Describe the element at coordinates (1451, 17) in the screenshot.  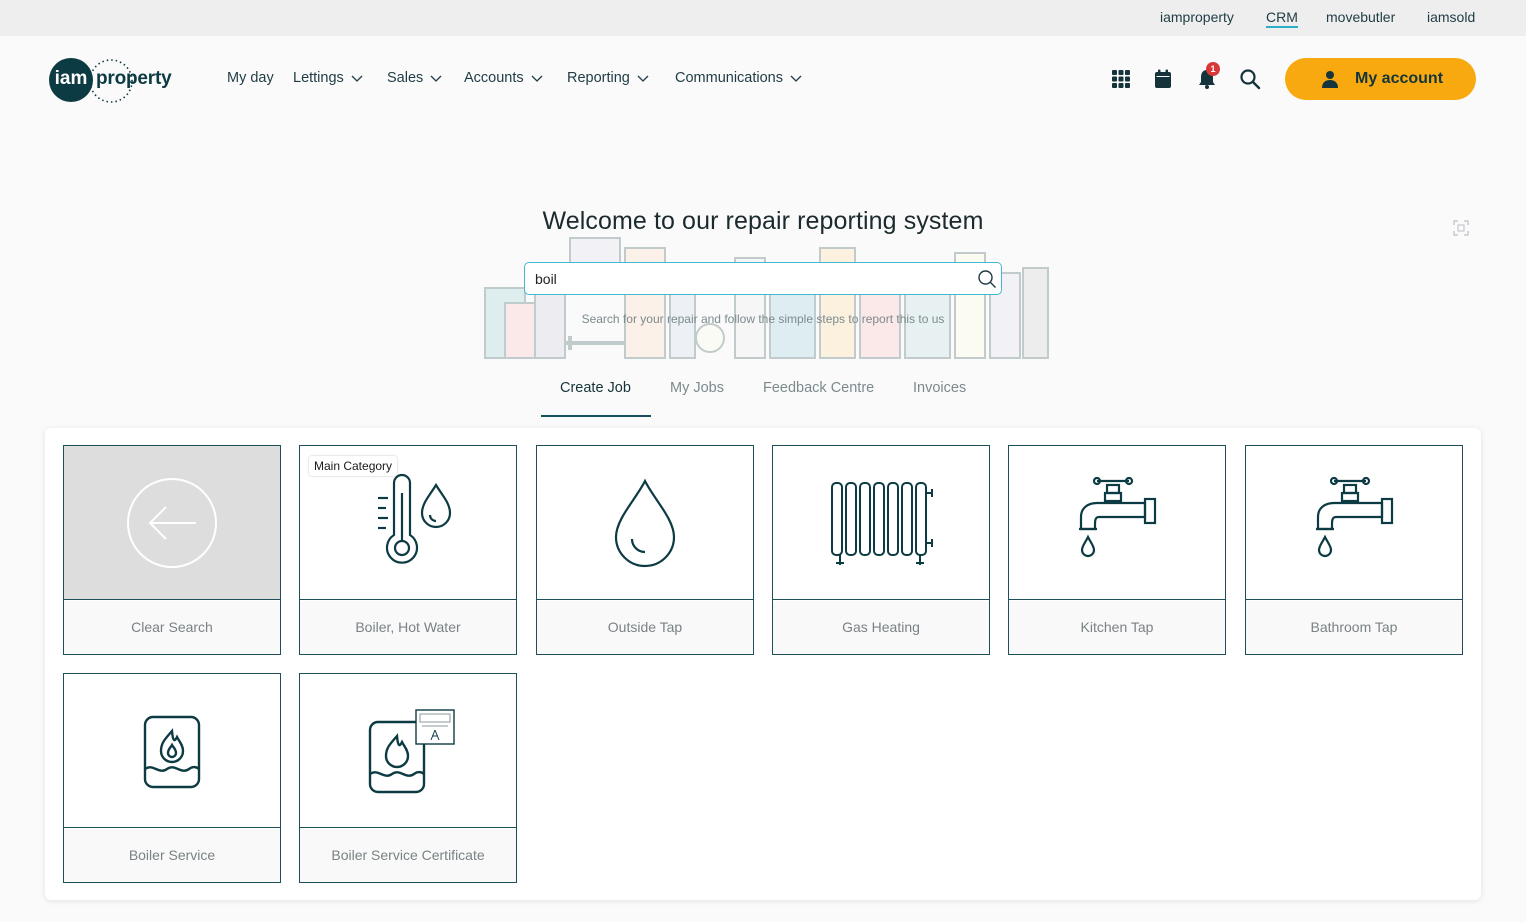
I see `util-link-iamsold: iamsold` at that location.